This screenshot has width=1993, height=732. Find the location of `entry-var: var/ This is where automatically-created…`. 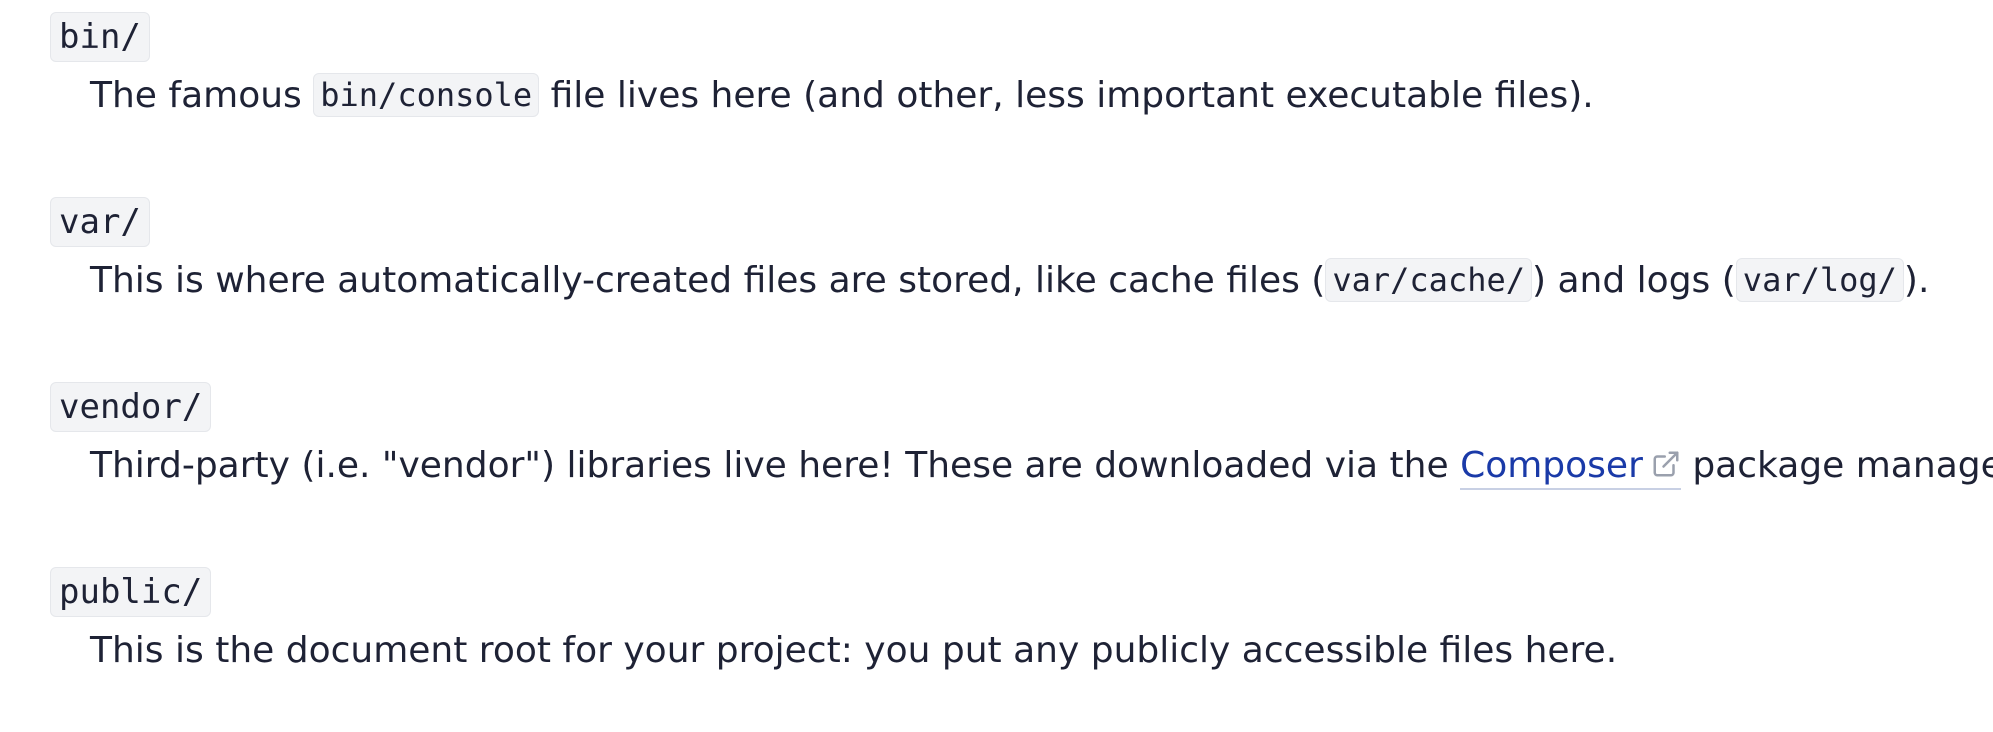

entry-var: var/ This is where automatically-created… is located at coordinates (1021, 249).